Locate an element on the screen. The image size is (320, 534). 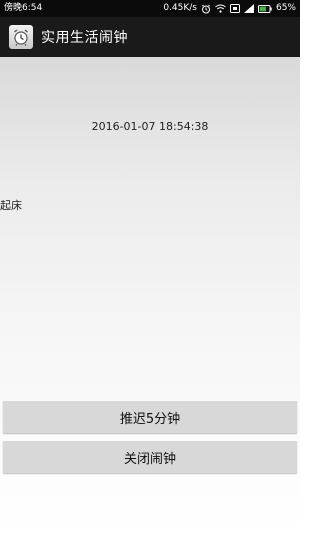
alarm-clock-icon is located at coordinates (21, 37).